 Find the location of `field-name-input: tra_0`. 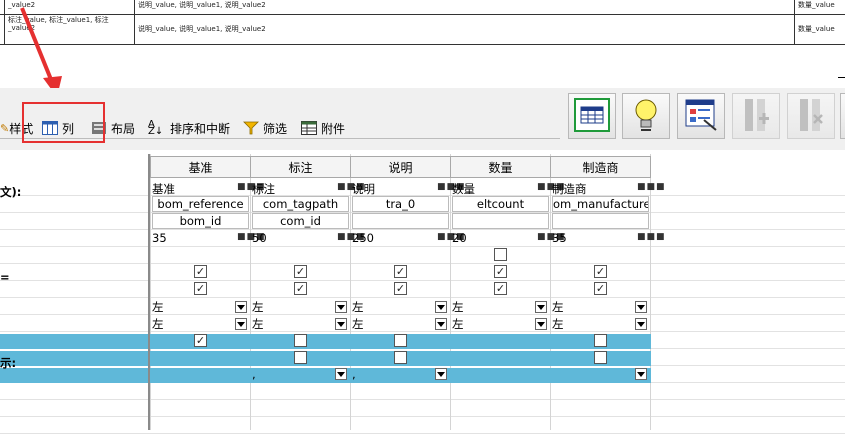

field-name-input: tra_0 is located at coordinates (400, 204).